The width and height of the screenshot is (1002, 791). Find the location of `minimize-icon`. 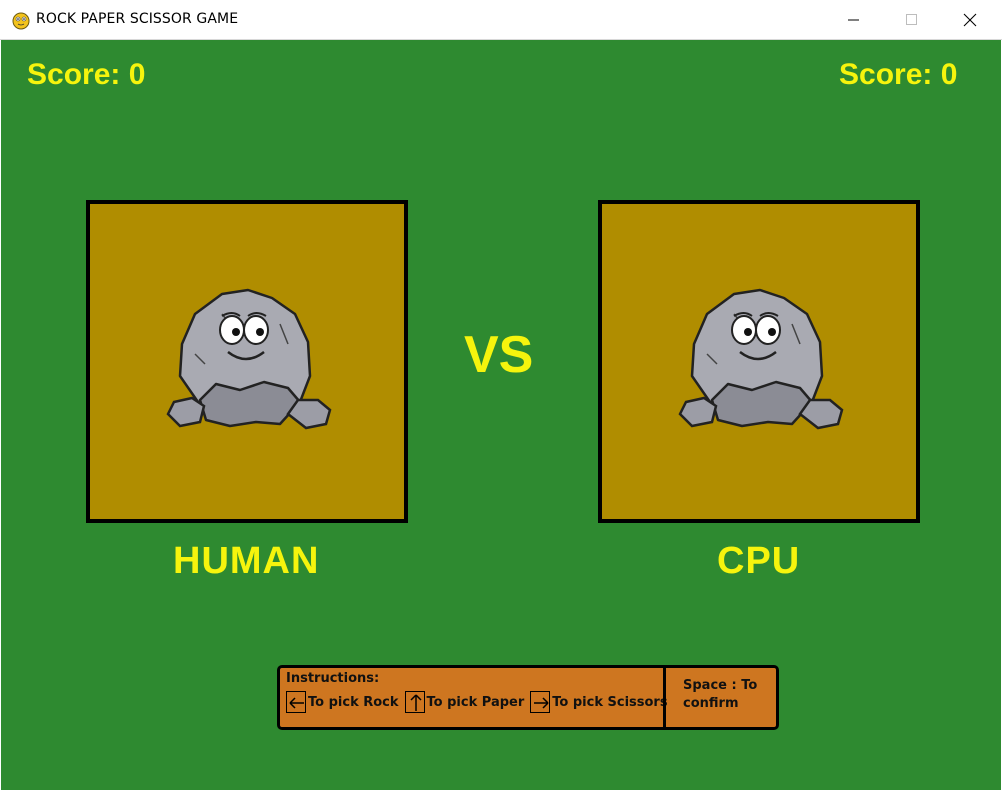

minimize-icon is located at coordinates (853, 20).